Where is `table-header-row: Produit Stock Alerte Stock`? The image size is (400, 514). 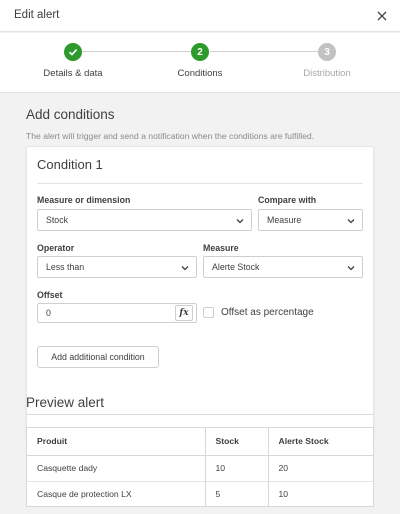
table-header-row: Produit Stock Alerte Stock is located at coordinates (200, 442).